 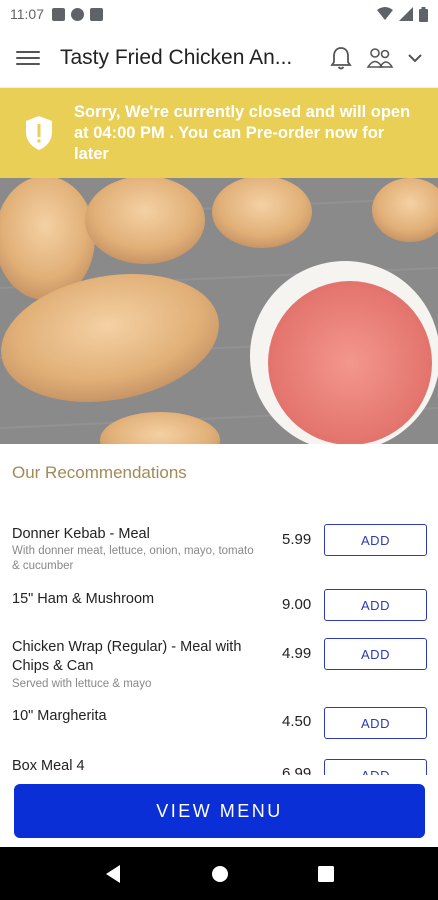 What do you see at coordinates (415, 58) in the screenshot?
I see `chevron-down-icon` at bounding box center [415, 58].